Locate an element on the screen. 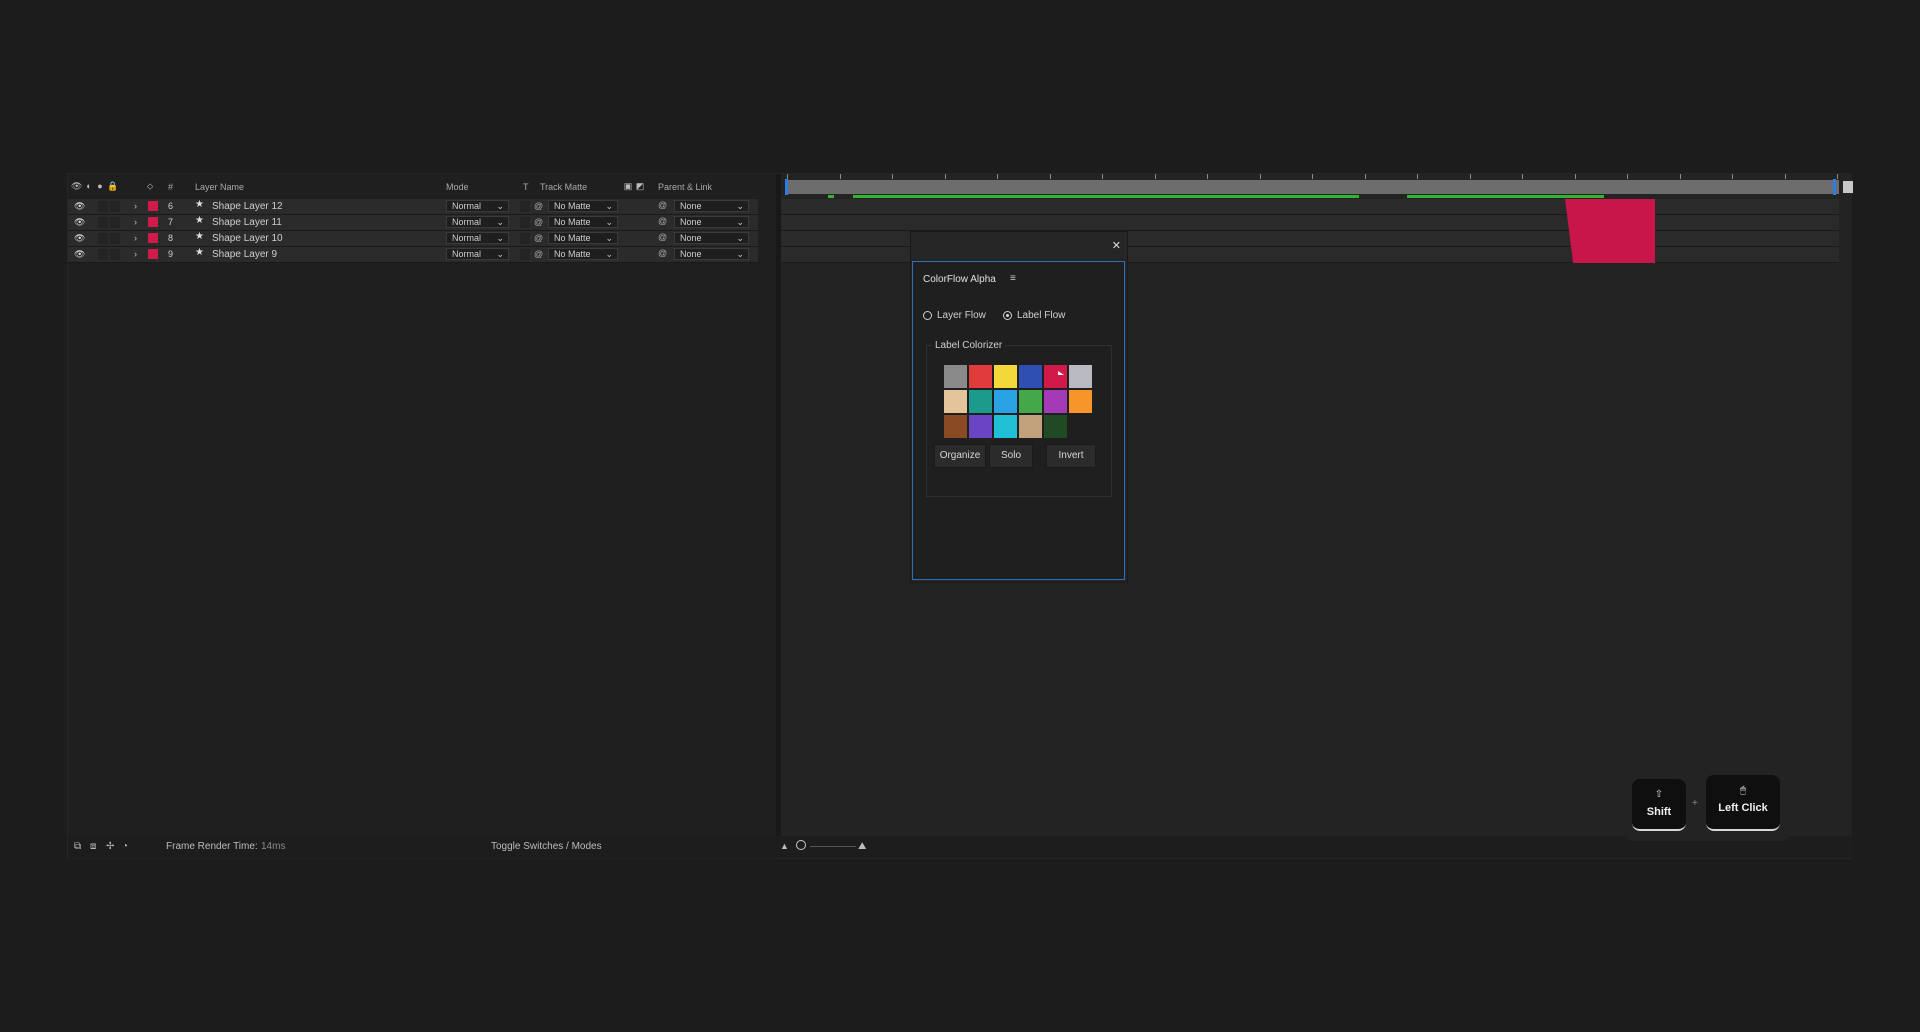  organize-button: Organize is located at coordinates (960, 456).